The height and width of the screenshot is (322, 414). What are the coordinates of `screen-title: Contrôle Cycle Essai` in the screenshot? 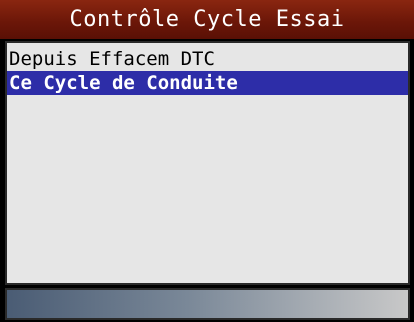 It's located at (207, 19).